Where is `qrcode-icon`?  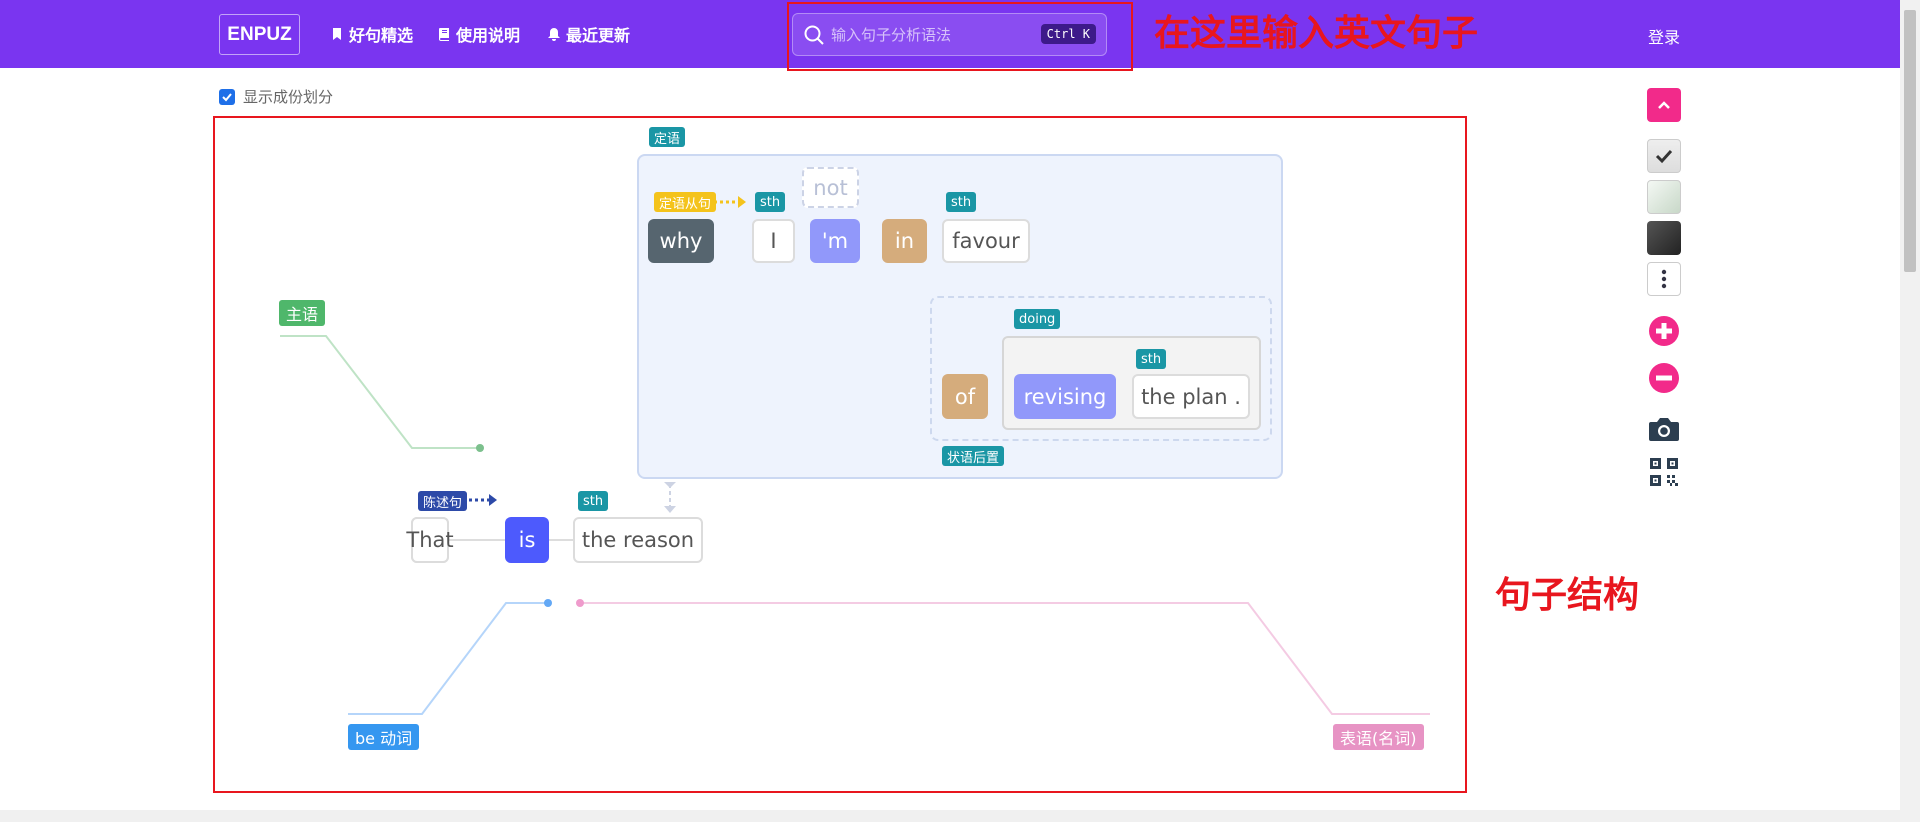
qrcode-icon is located at coordinates (1664, 472).